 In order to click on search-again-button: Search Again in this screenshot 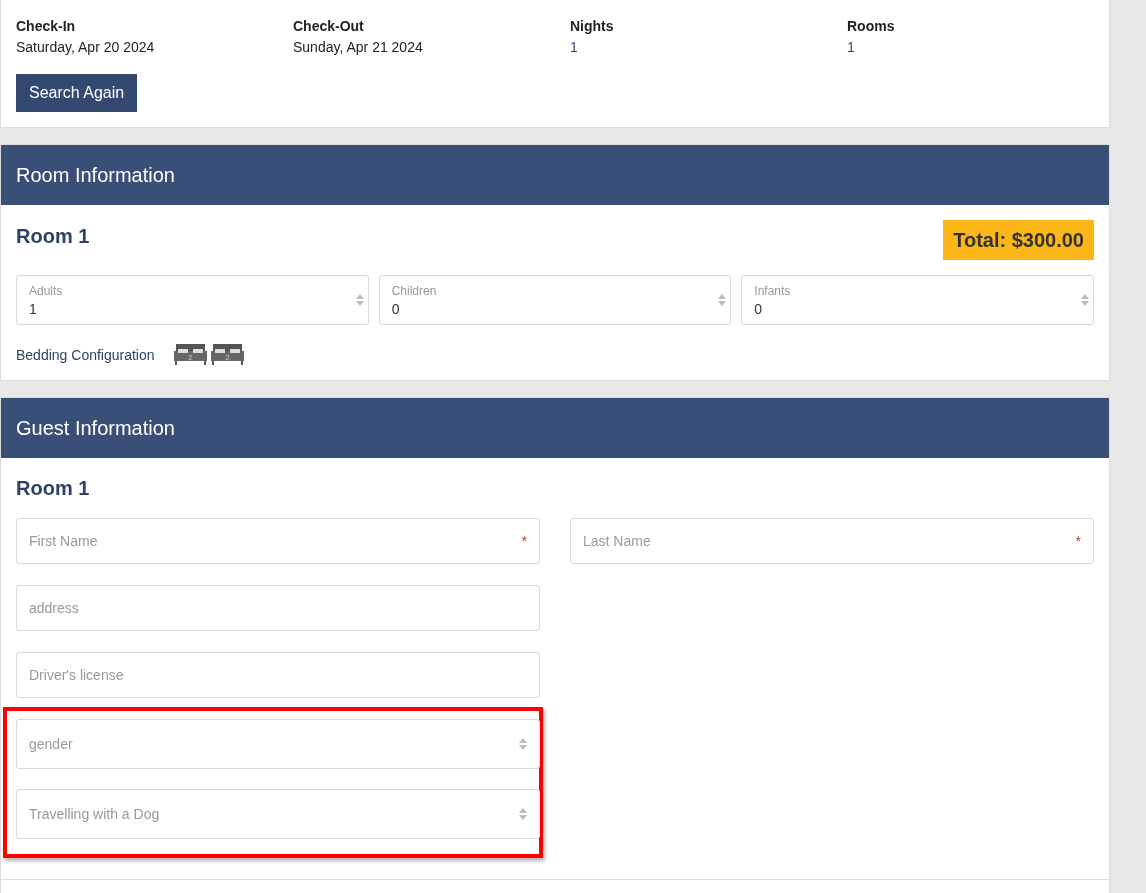, I will do `click(77, 93)`.